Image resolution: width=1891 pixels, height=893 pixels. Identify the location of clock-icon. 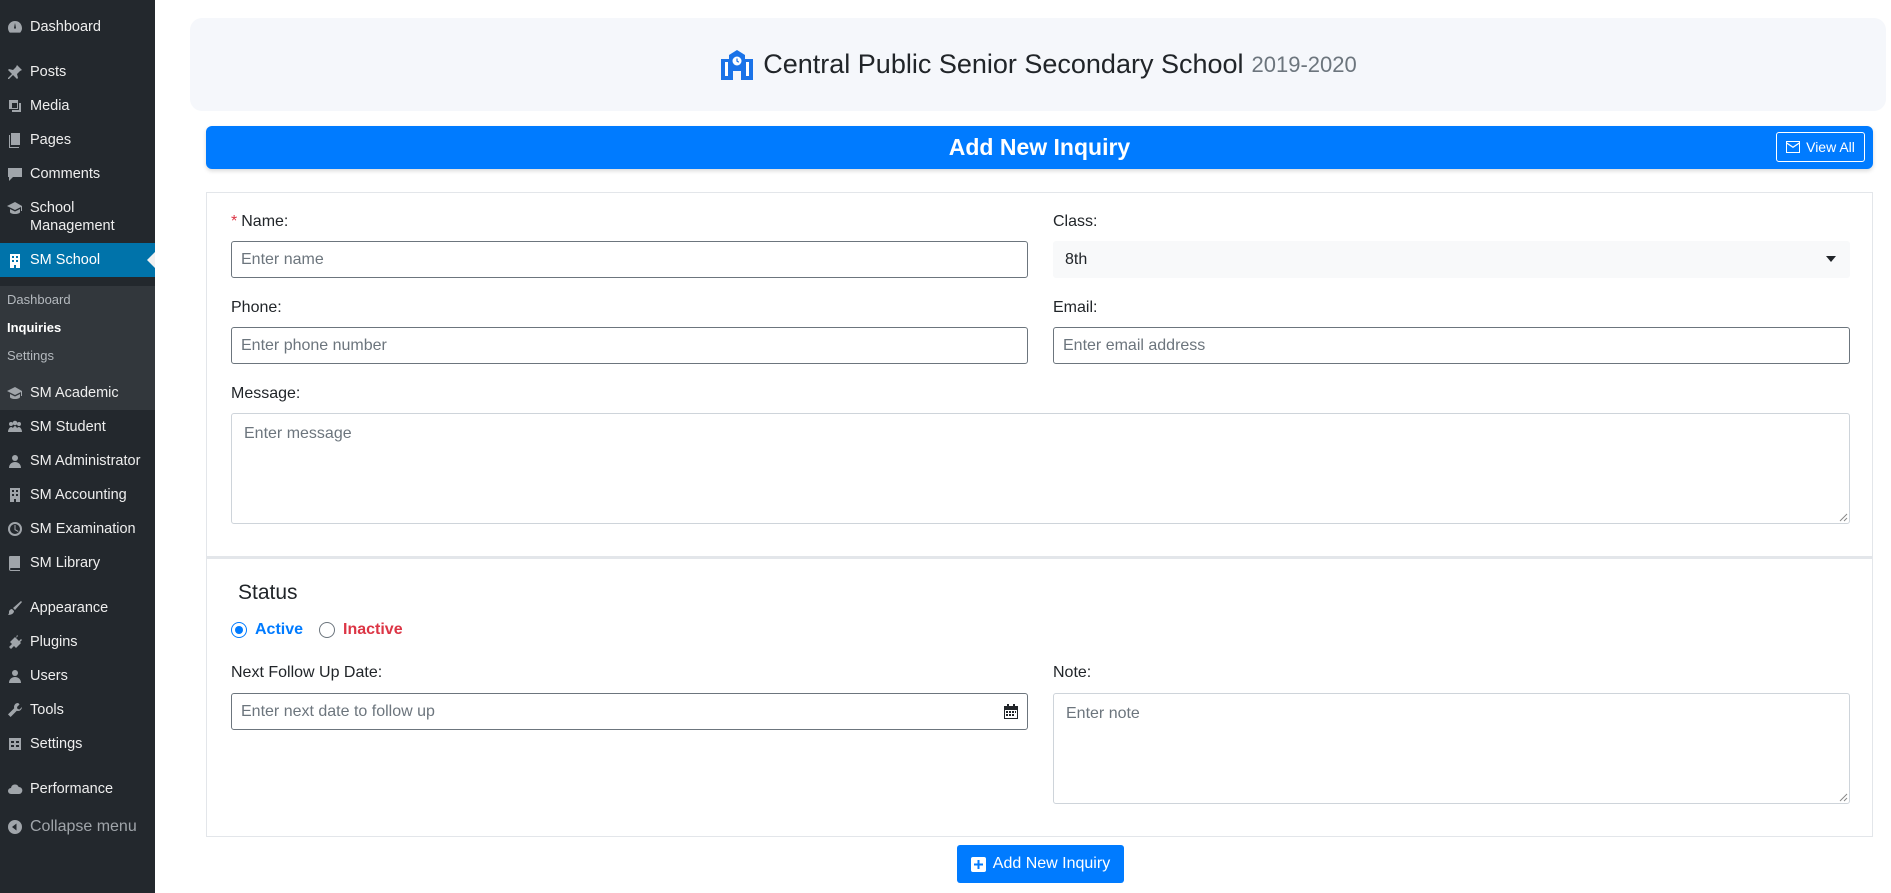
(15, 528).